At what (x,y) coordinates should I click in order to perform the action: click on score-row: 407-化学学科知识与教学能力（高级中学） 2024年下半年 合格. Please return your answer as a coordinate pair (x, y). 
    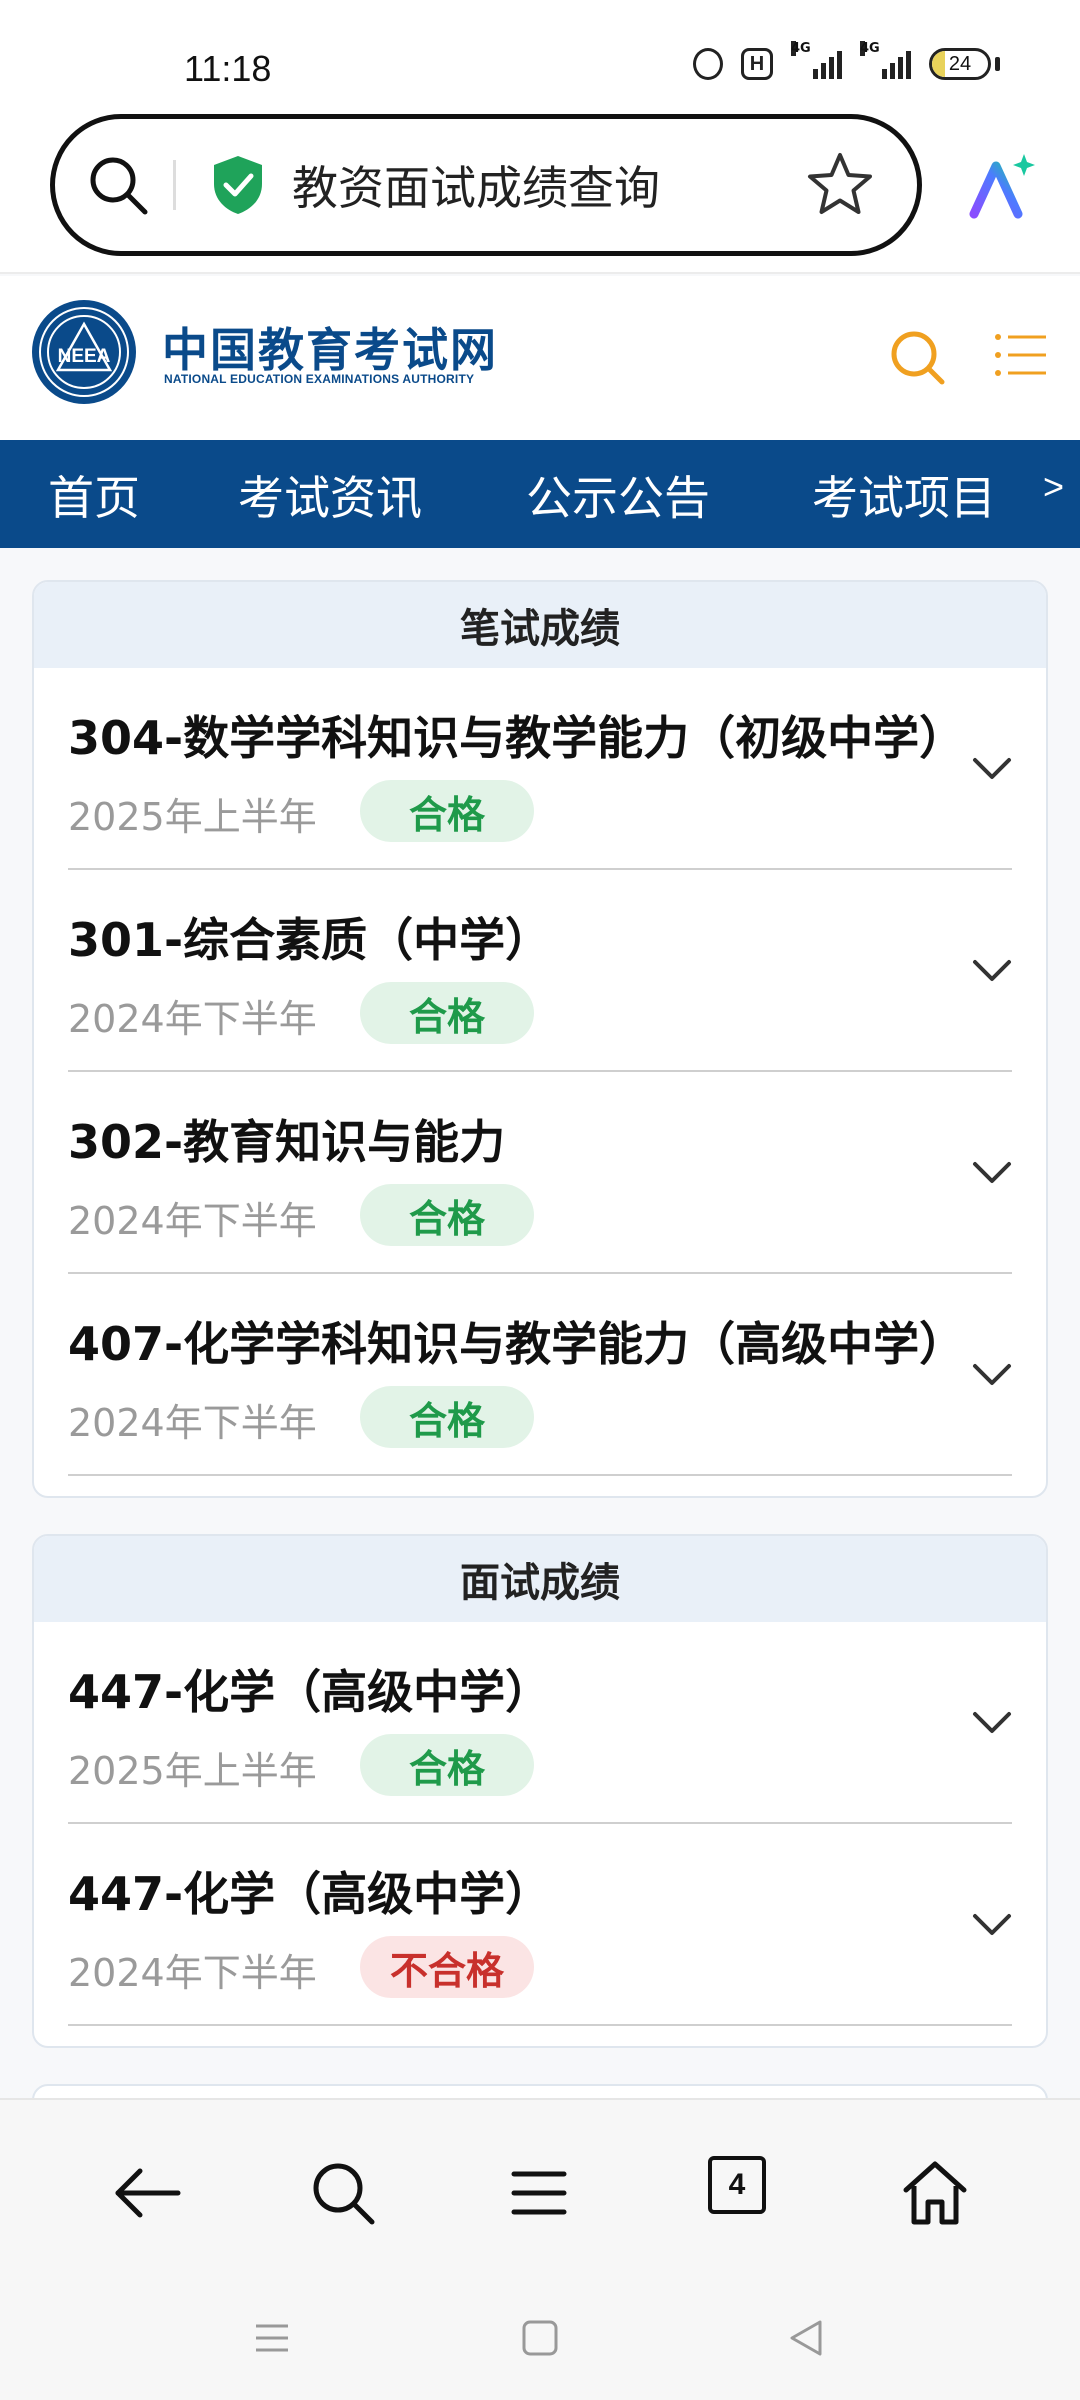
    Looking at the image, I should click on (540, 1375).